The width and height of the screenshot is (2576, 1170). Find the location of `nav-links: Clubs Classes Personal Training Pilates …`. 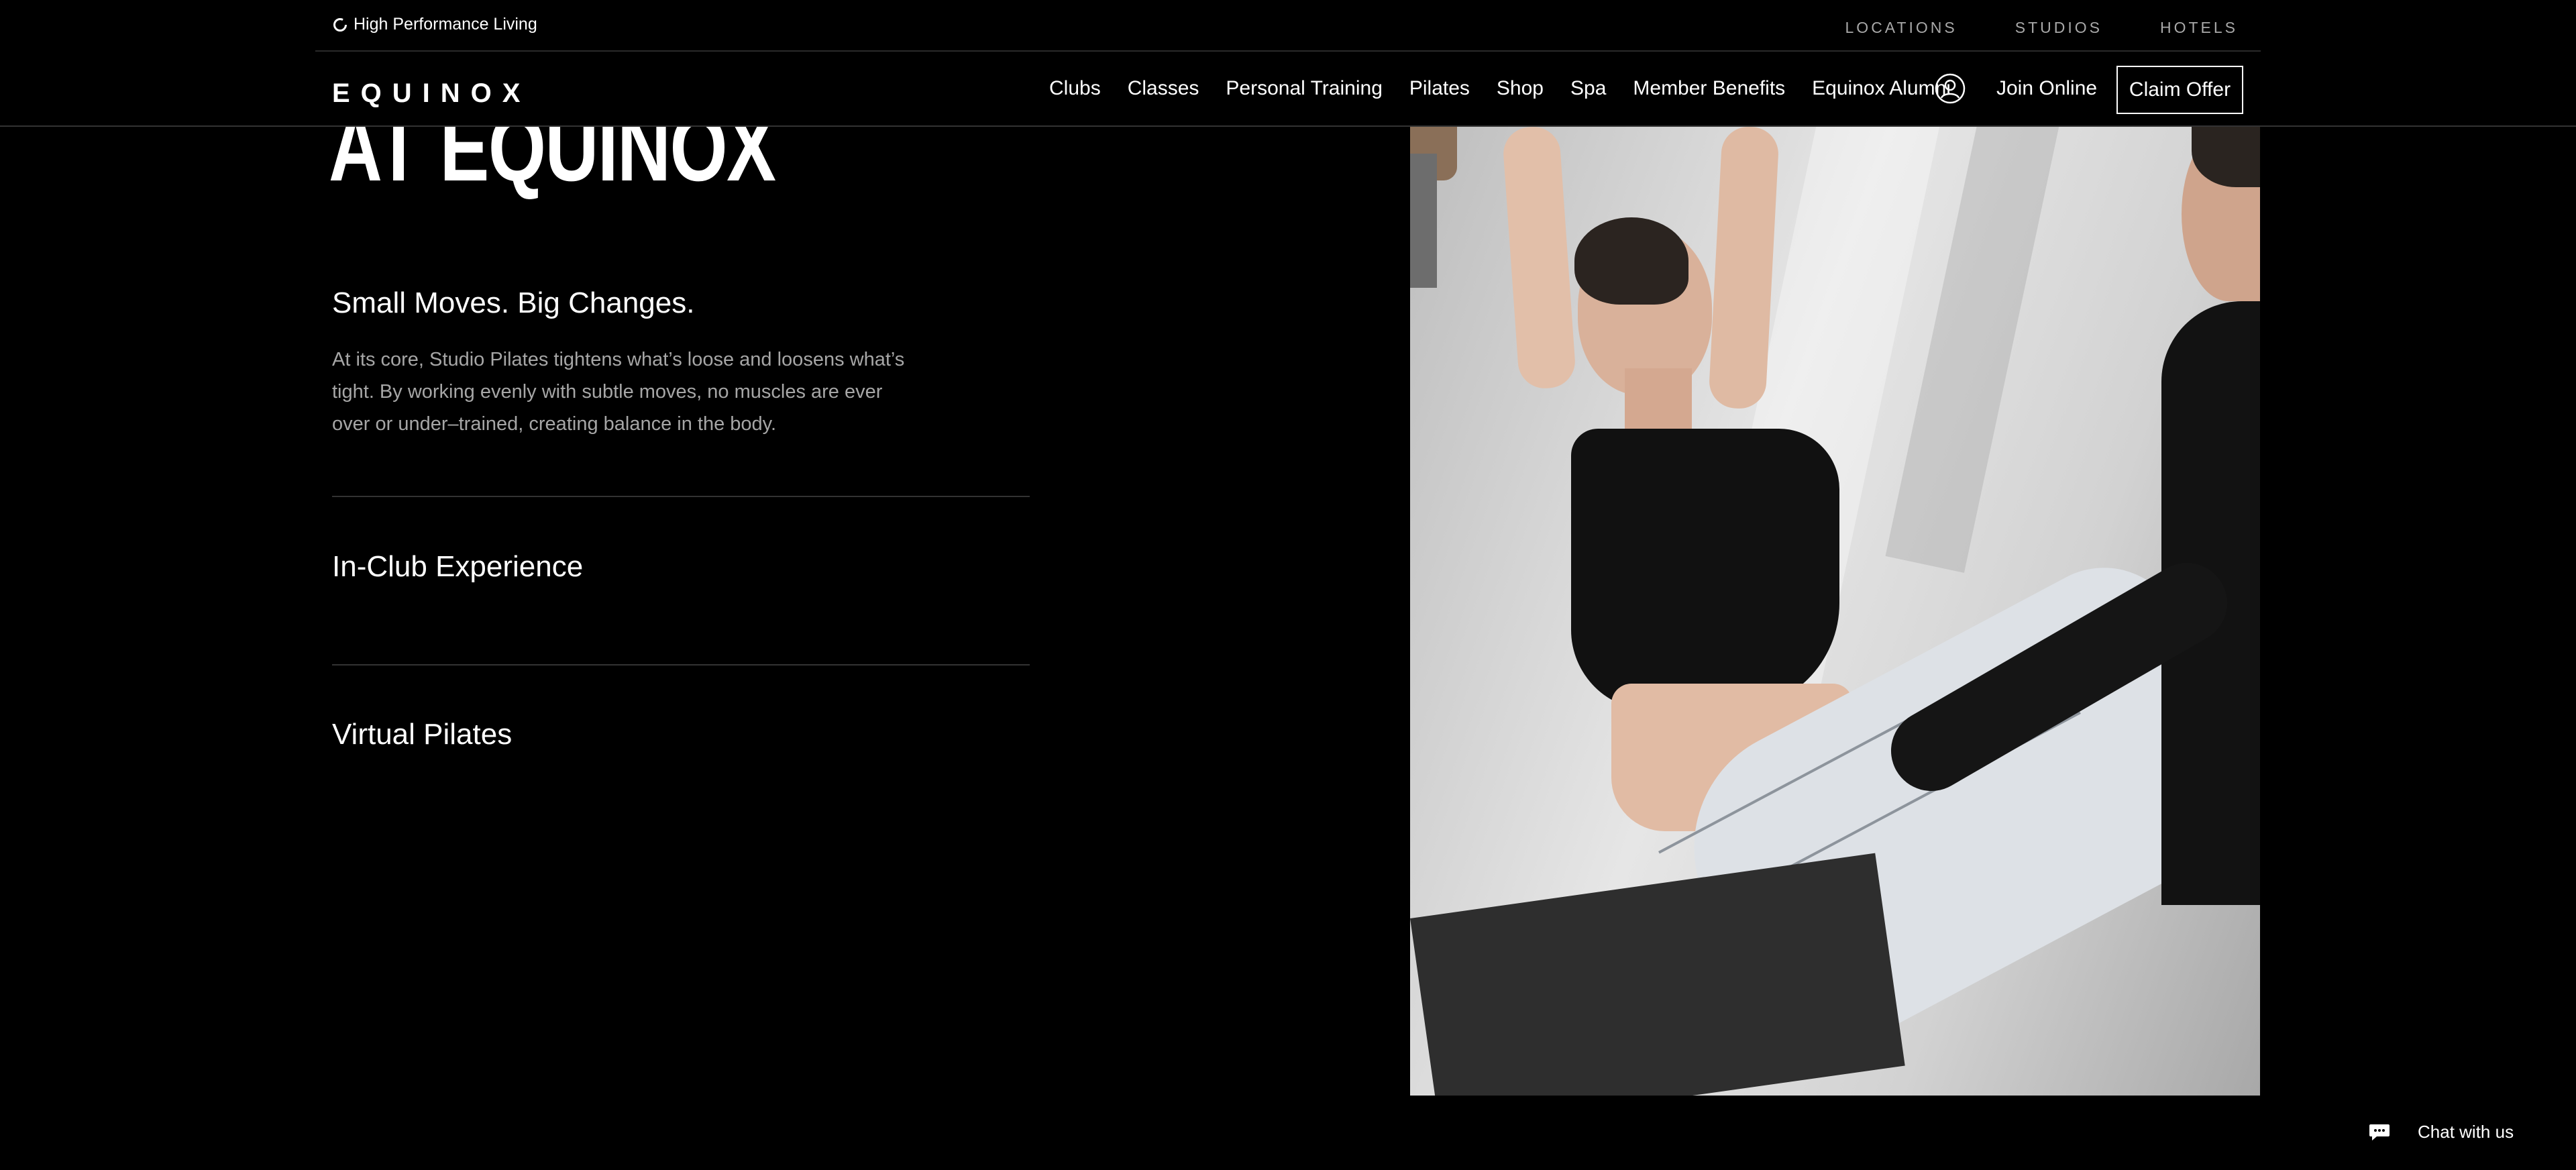

nav-links: Clubs Classes Personal Training Pilates … is located at coordinates (1500, 88).